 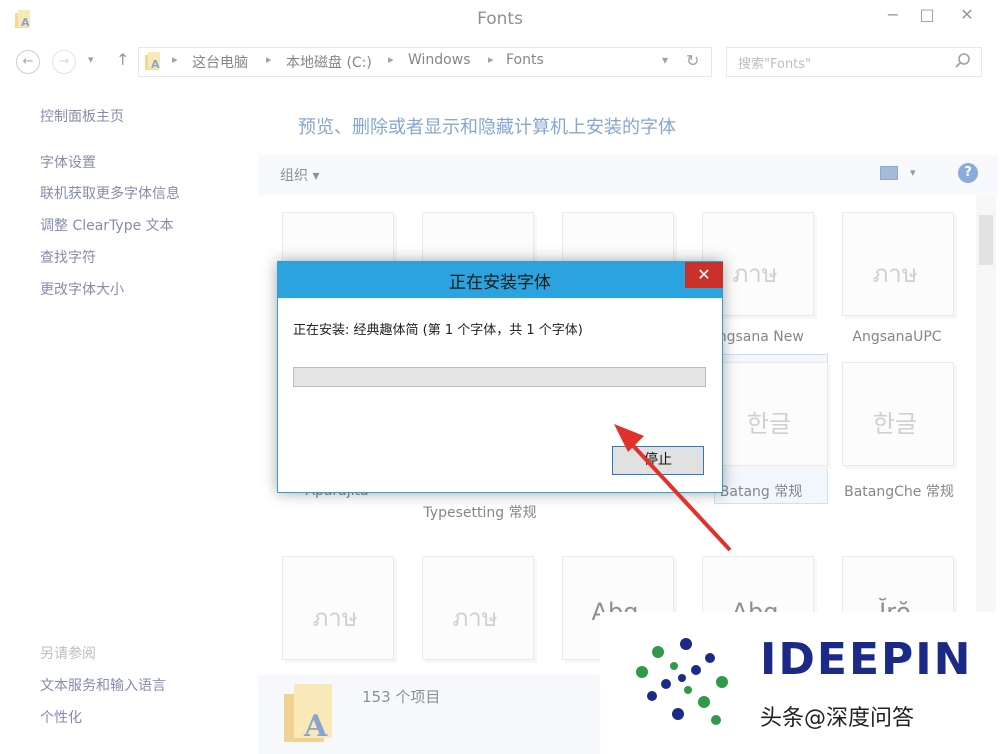 I want to click on install-progress-bar, so click(x=499, y=377).